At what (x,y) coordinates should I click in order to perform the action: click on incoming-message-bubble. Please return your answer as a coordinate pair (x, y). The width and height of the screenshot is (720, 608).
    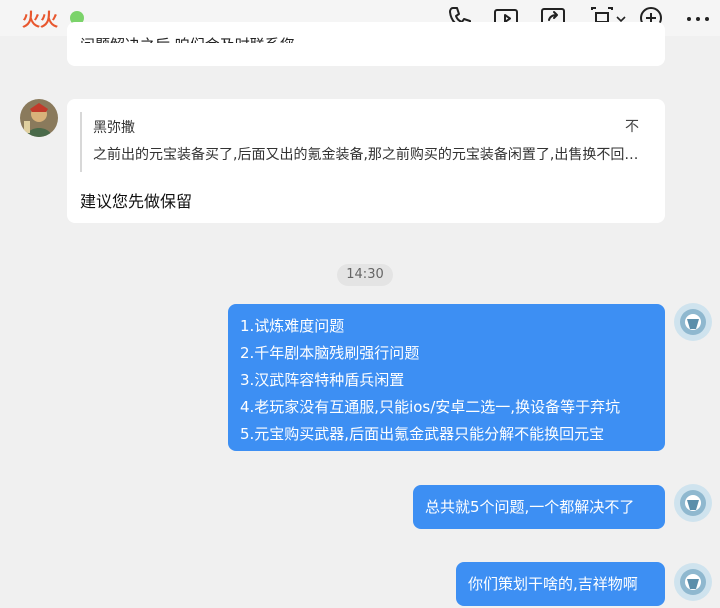
    Looking at the image, I should click on (366, 44).